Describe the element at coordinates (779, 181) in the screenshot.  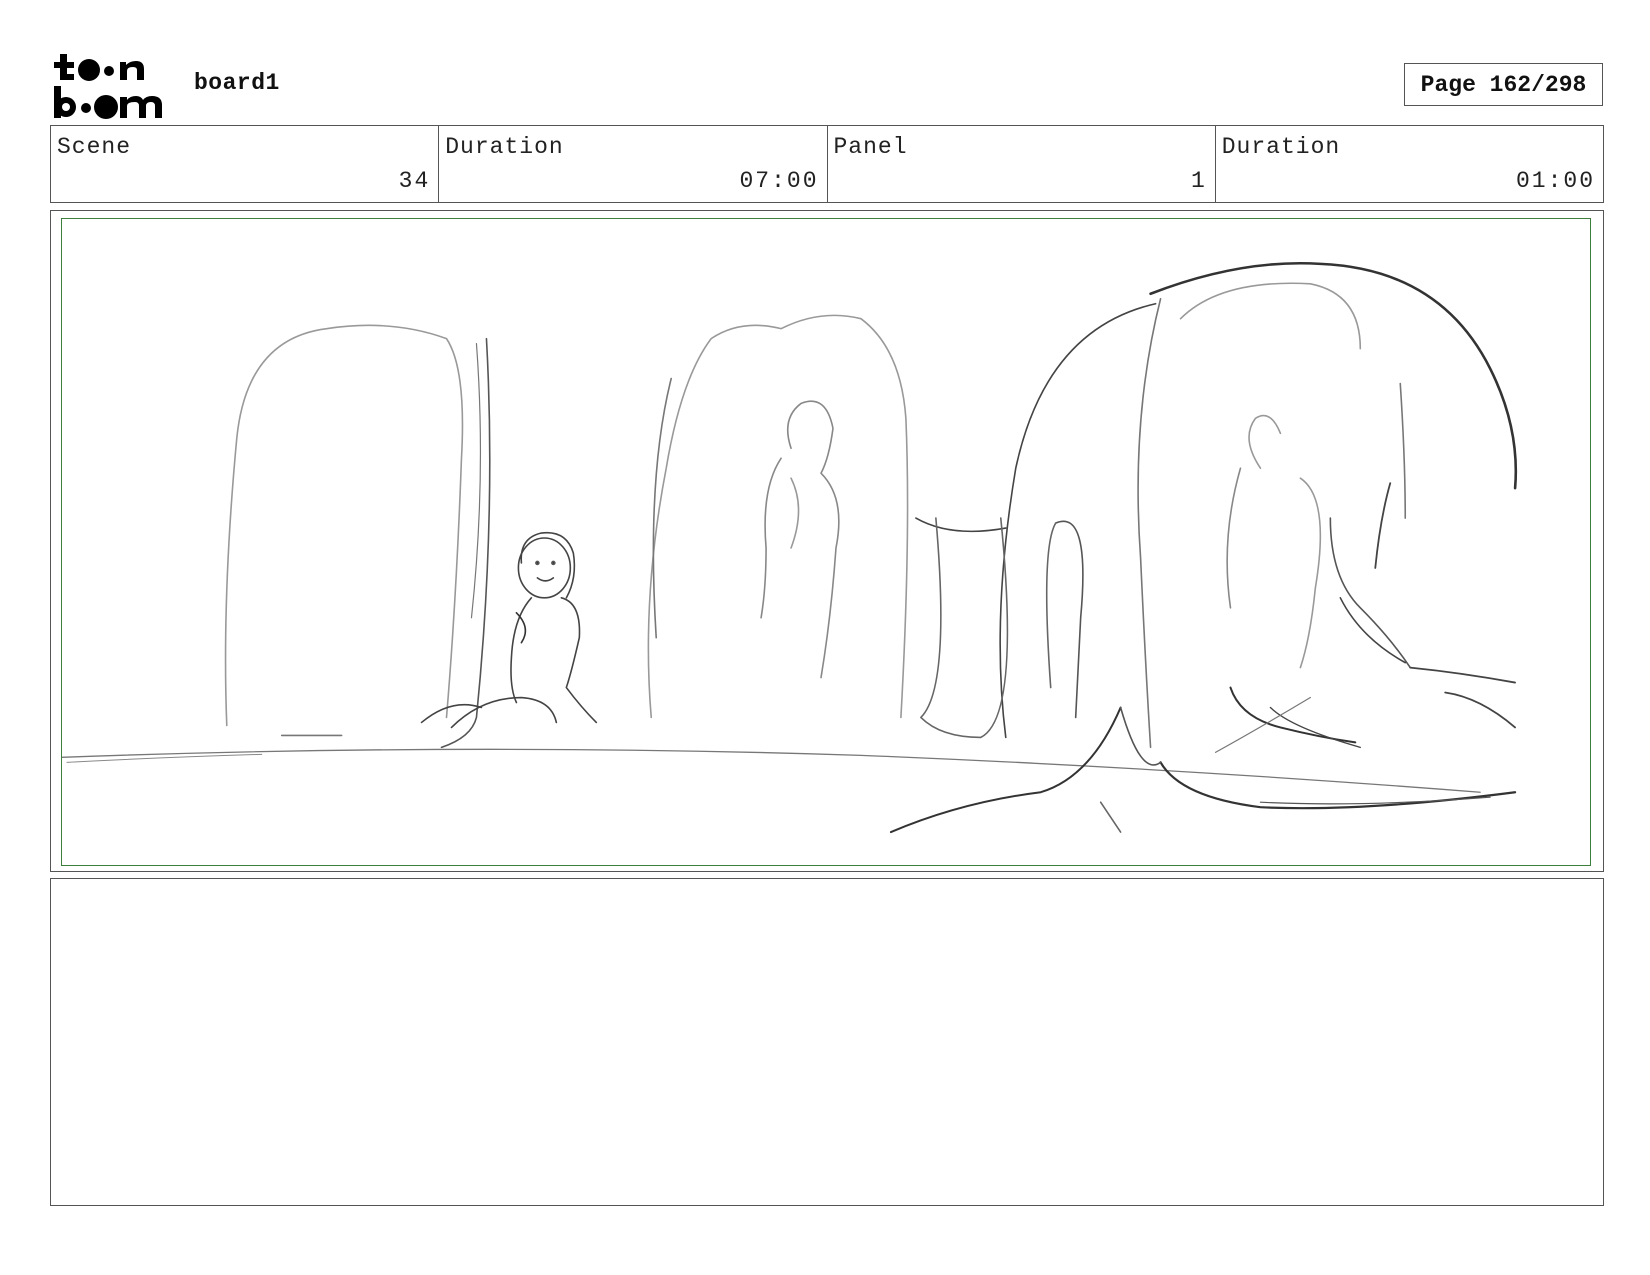
I see `scene-duration-value: 07:00` at that location.